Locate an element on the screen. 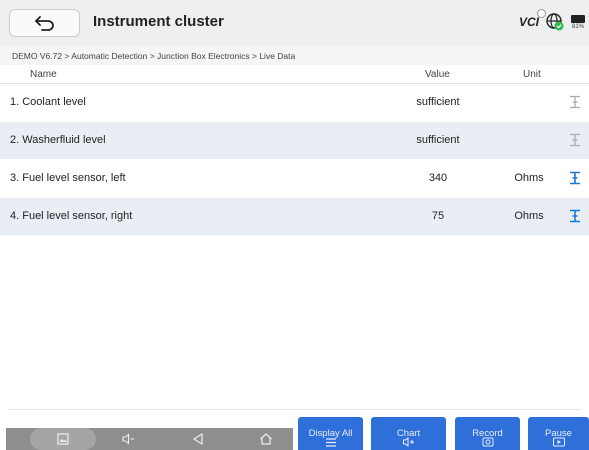  table-row: 2. Washerfluid level sufficient is located at coordinates (294, 140).